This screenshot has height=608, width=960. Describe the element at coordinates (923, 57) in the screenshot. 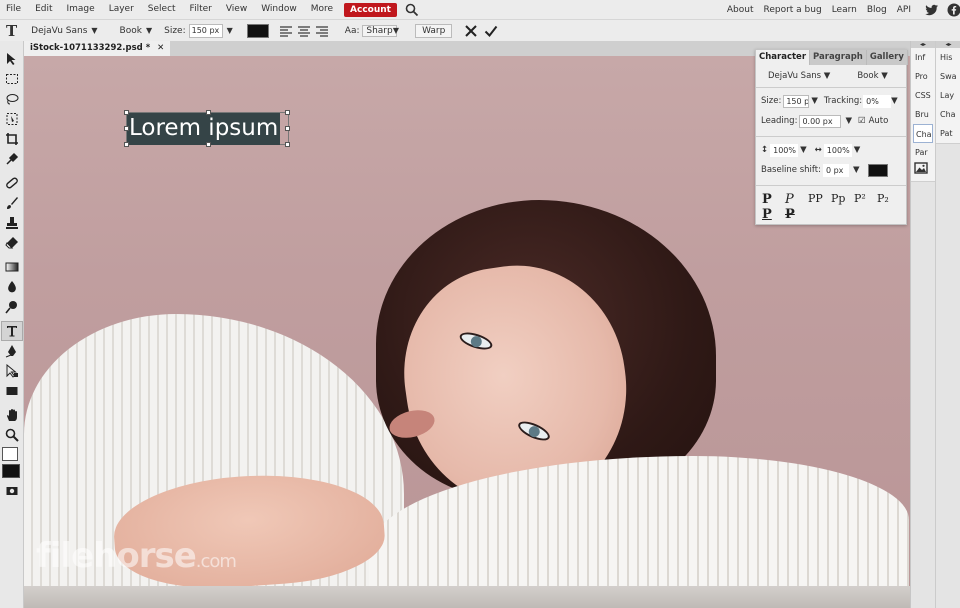

I see `panel-info: Inf` at that location.